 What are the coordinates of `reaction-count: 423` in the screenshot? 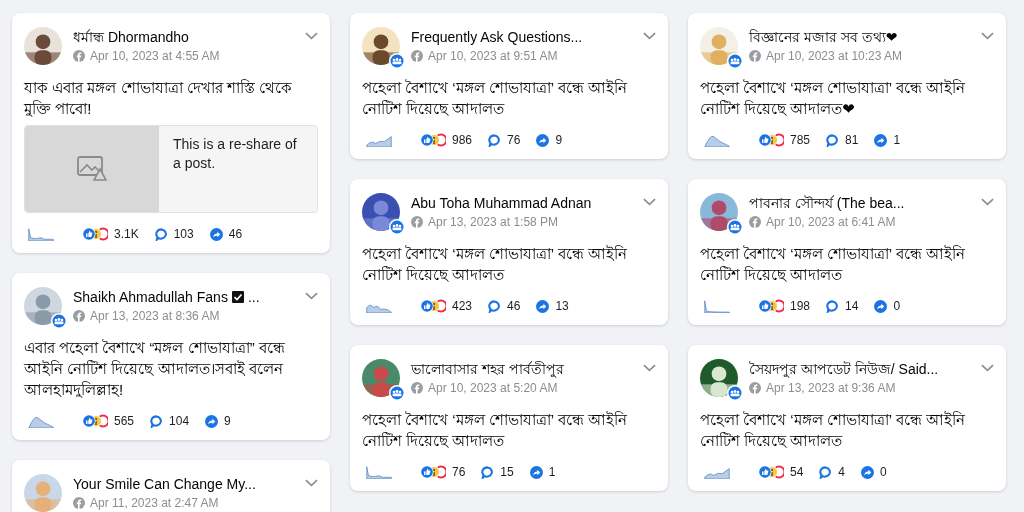 It's located at (462, 306).